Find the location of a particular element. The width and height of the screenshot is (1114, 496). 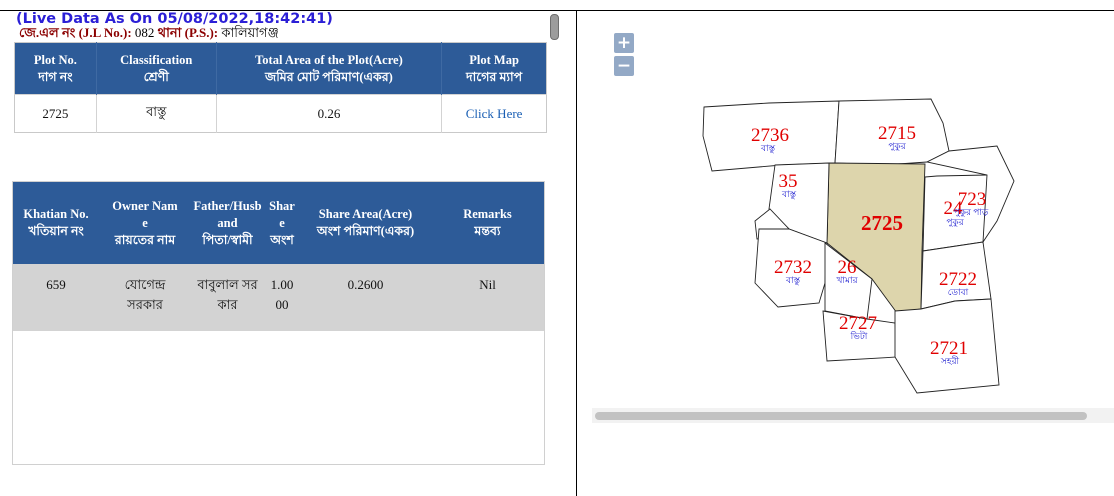

plot-class-label: খামার is located at coordinates (847, 280).